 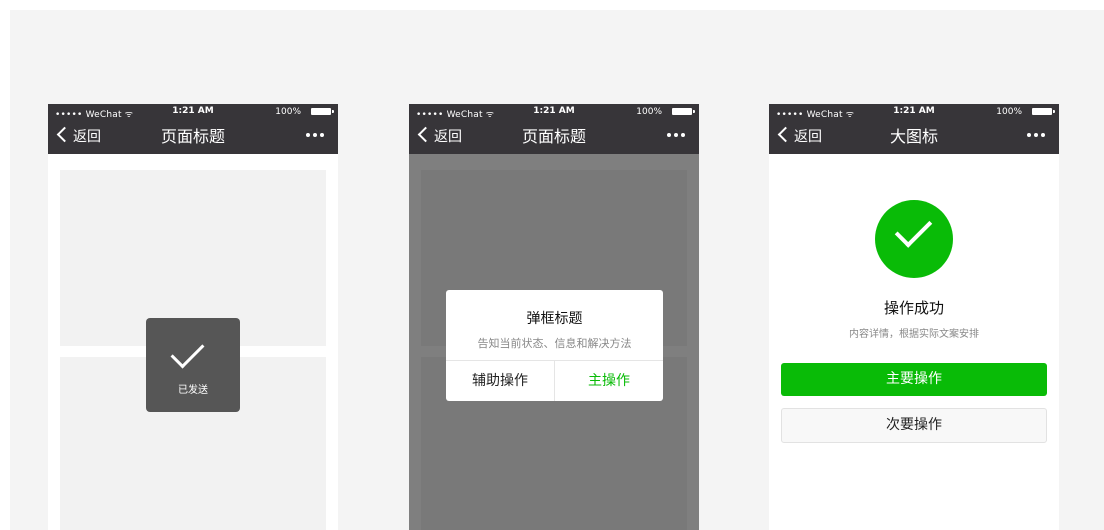 I want to click on dialog-description: 告知当前状态、信息和解决方法, so click(x=554, y=343).